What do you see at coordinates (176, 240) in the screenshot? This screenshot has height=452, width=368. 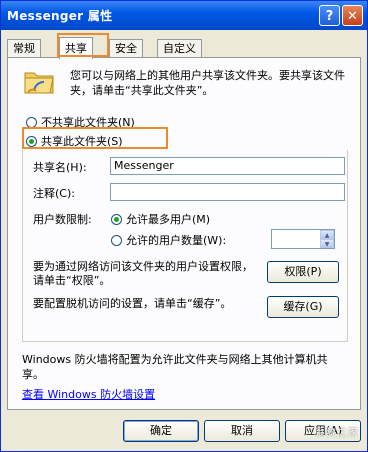 I see `allowed-users-label: 允许的用户数量(W):` at bounding box center [176, 240].